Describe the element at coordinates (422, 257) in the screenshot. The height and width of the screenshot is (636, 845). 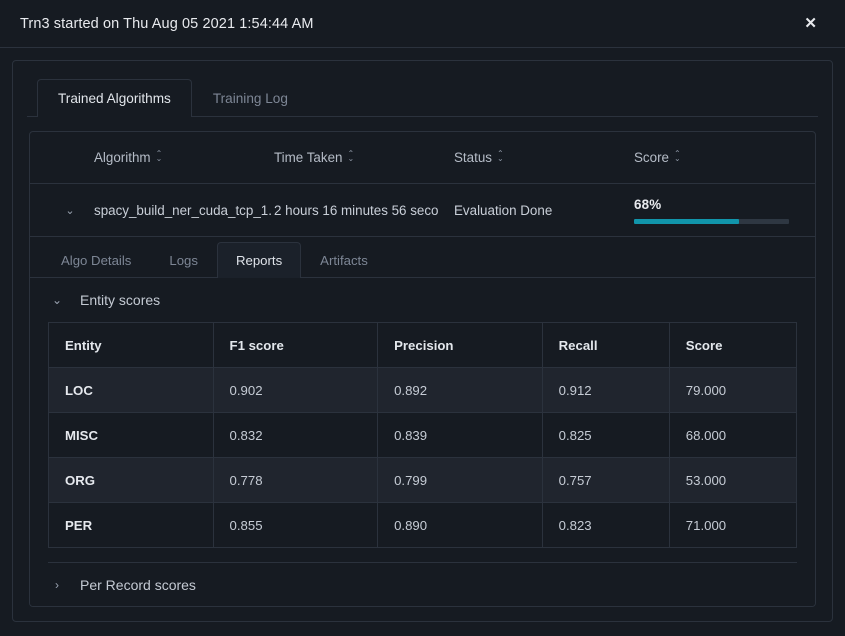
I see `detail-tabs: Algo Details Logs Reports Artifacts` at that location.